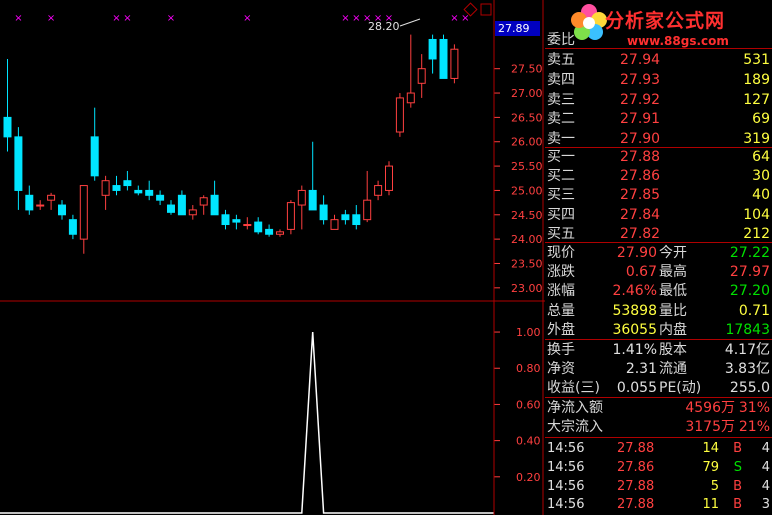 Image resolution: width=772 pixels, height=515 pixels. Describe the element at coordinates (658, 468) in the screenshot. I see `tick-row: 14:56 27.86 79 S 4` at that location.